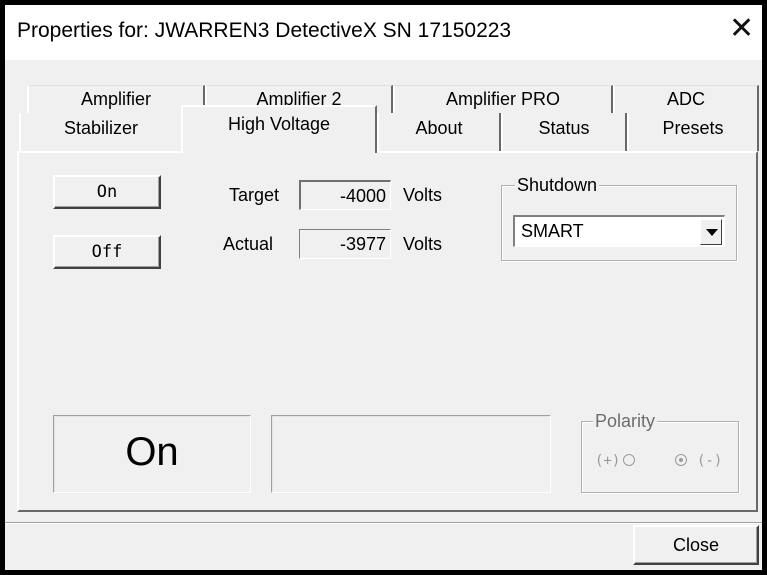  Describe the element at coordinates (423, 244) in the screenshot. I see `actual-unit: Volts` at that location.